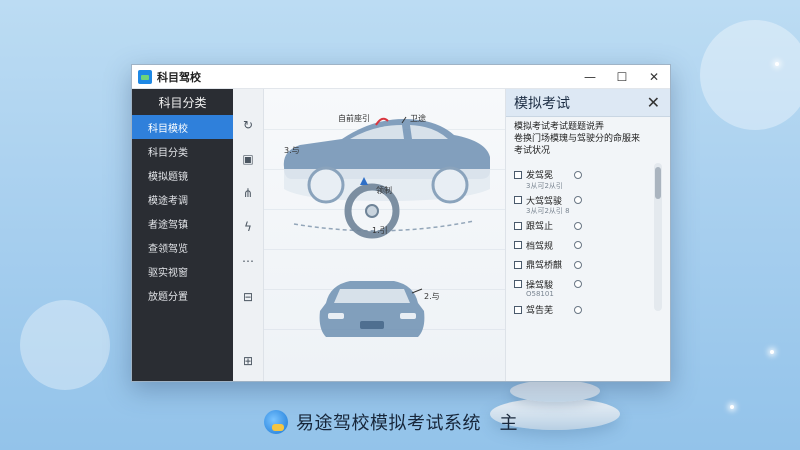  Describe the element at coordinates (544, 201) in the screenshot. I see `option-label: 大驾驾骏` at that location.